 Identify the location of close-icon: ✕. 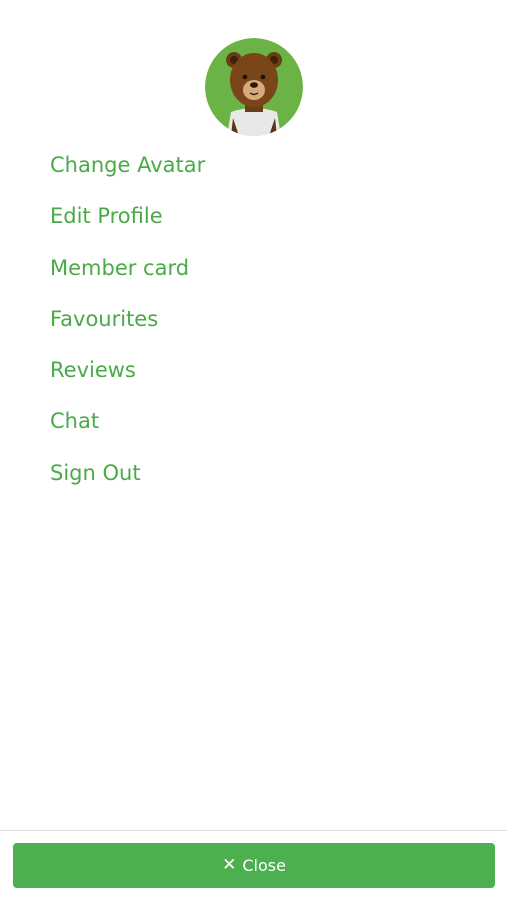
(229, 865).